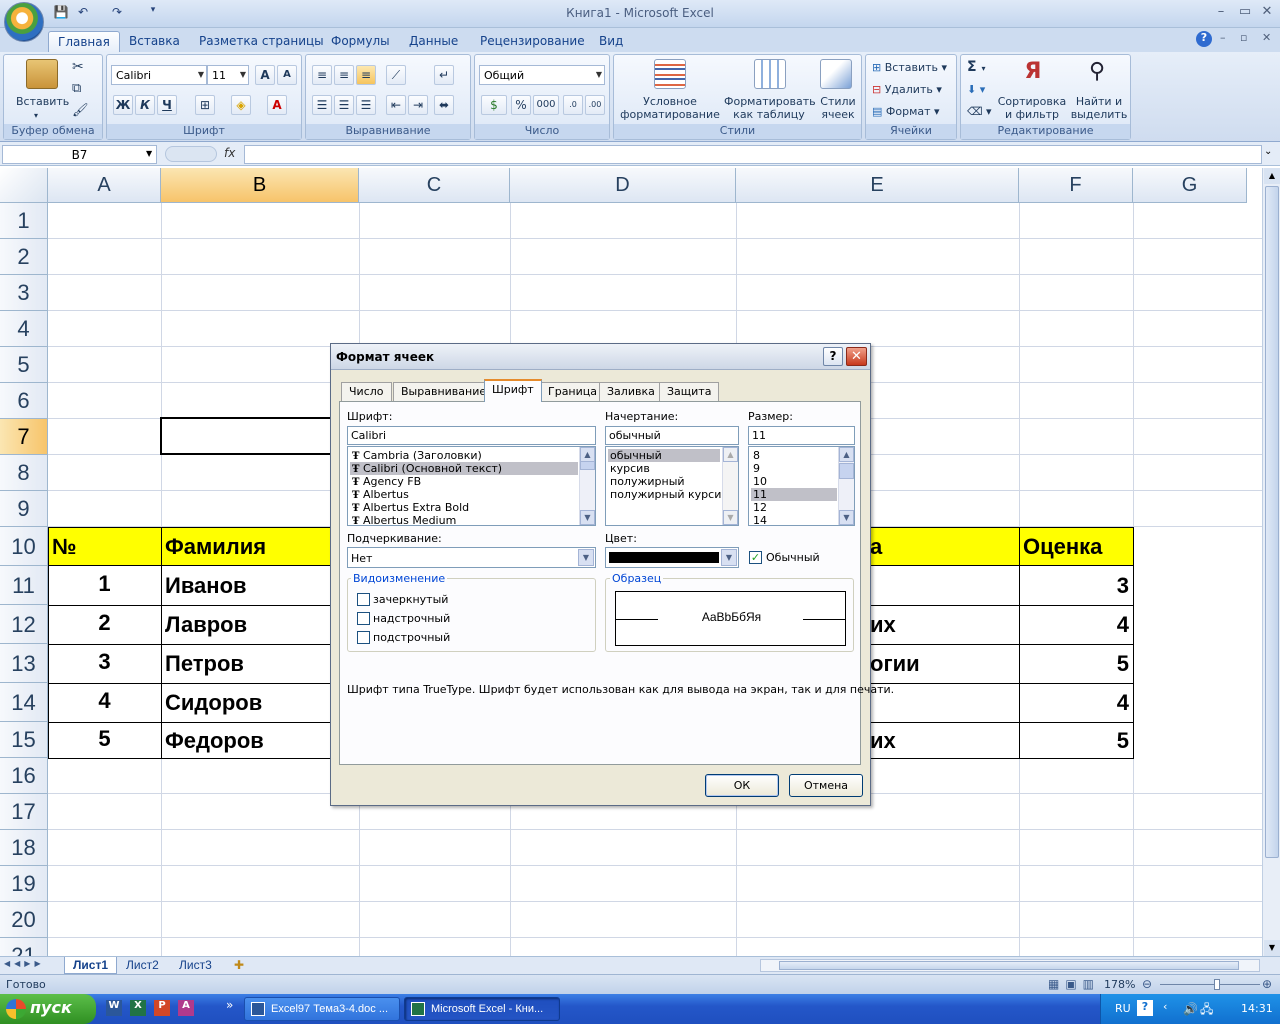  I want to click on powerpoint-quicklaunch-icon: P, so click(162, 1008).